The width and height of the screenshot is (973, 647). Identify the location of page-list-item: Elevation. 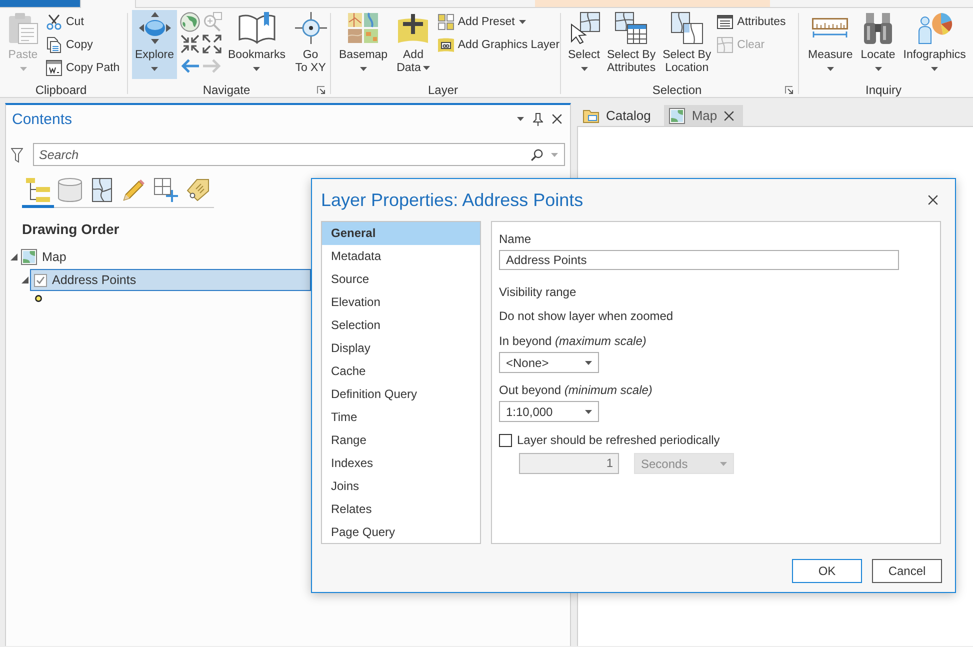
(401, 302).